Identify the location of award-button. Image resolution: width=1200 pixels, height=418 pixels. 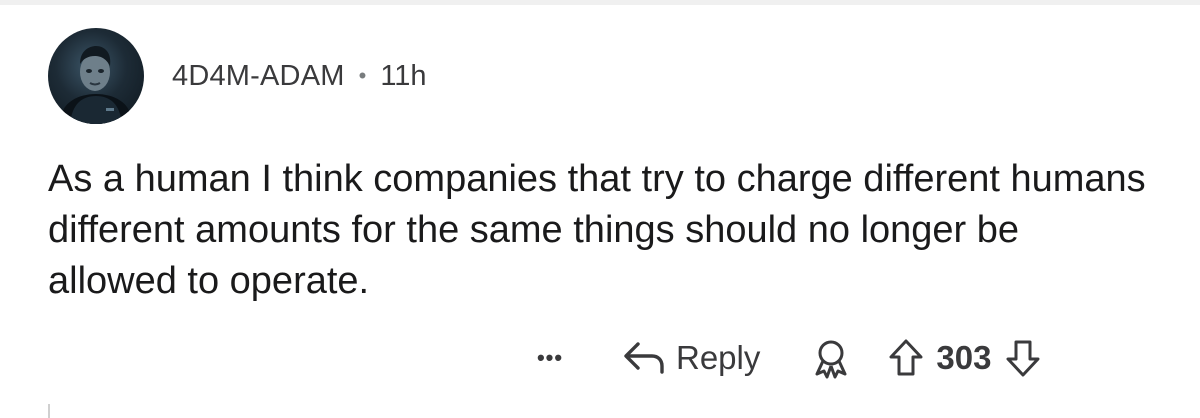
(831, 358).